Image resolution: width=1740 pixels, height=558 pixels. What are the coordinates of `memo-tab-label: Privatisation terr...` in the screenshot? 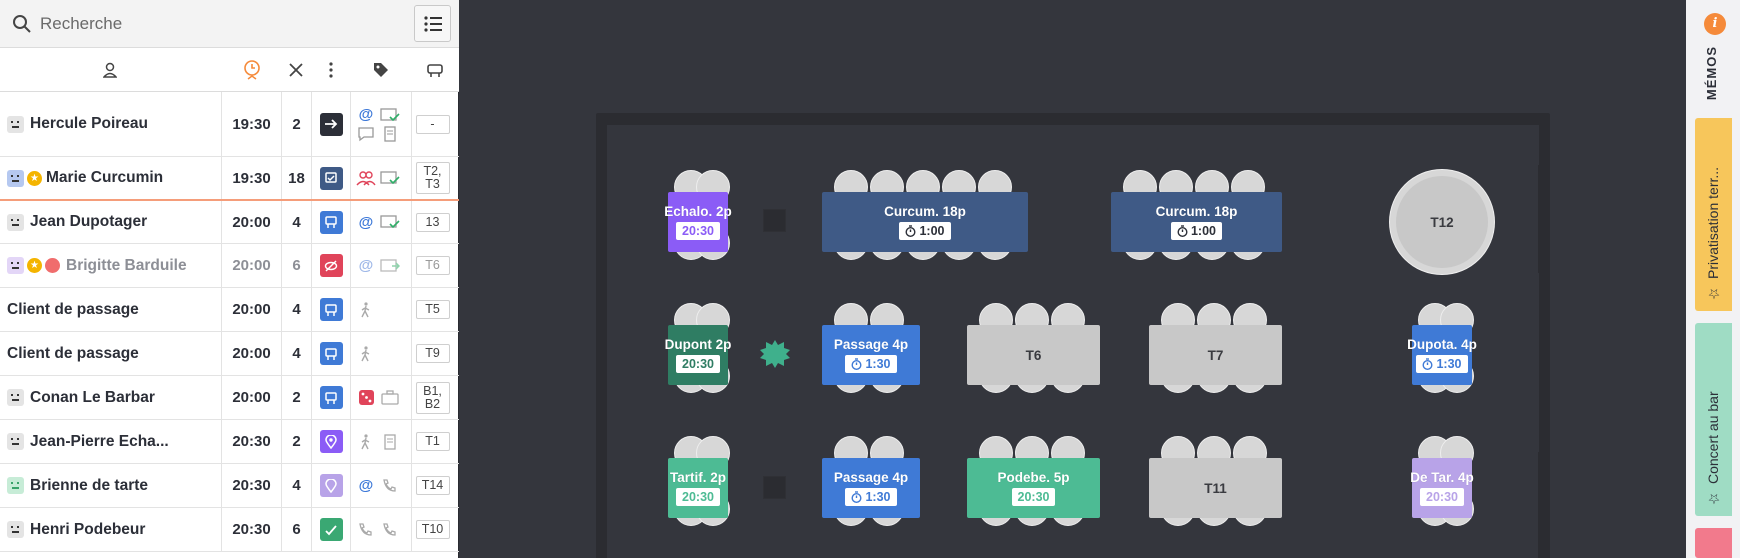 It's located at (1713, 222).